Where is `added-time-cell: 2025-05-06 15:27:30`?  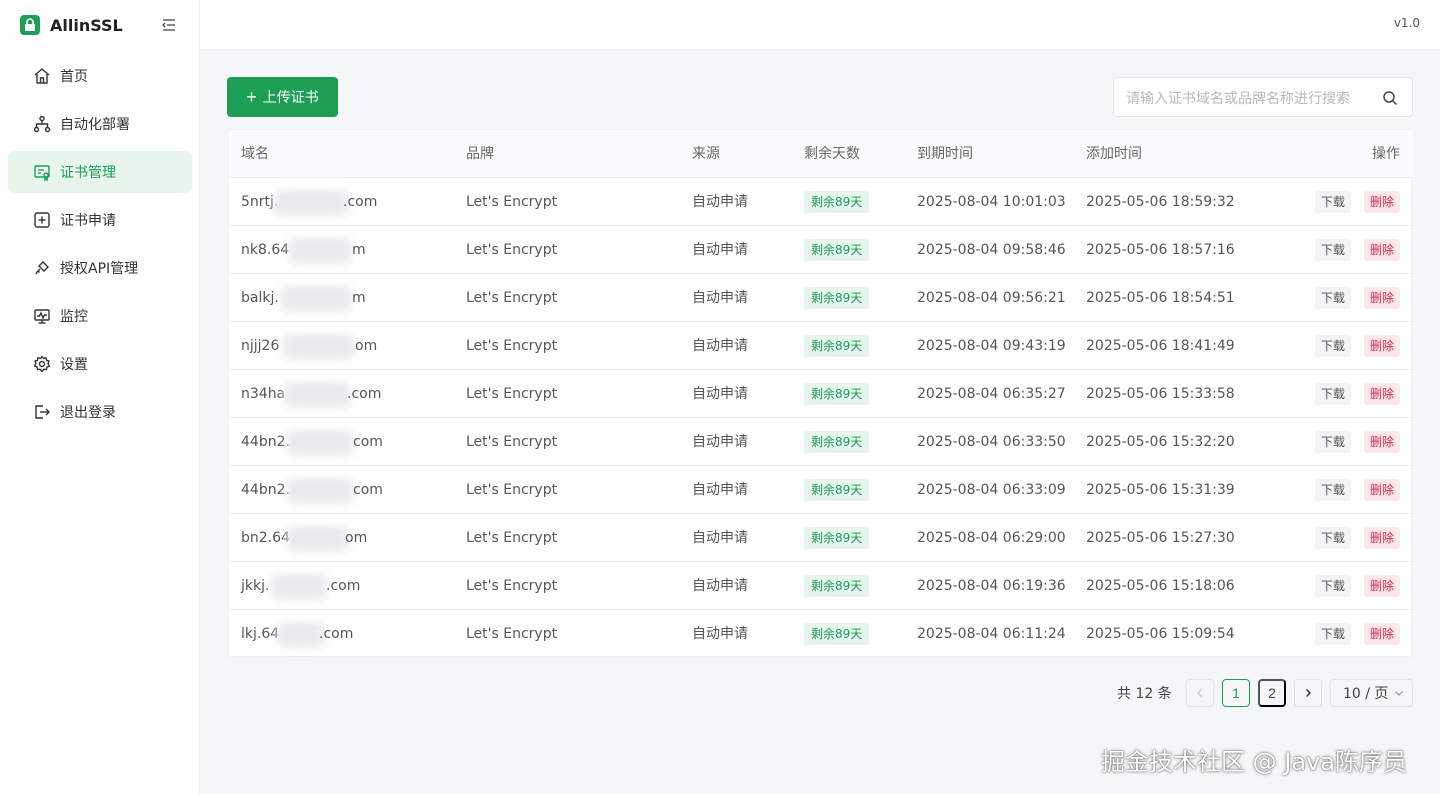 added-time-cell: 2025-05-06 15:27:30 is located at coordinates (1160, 538).